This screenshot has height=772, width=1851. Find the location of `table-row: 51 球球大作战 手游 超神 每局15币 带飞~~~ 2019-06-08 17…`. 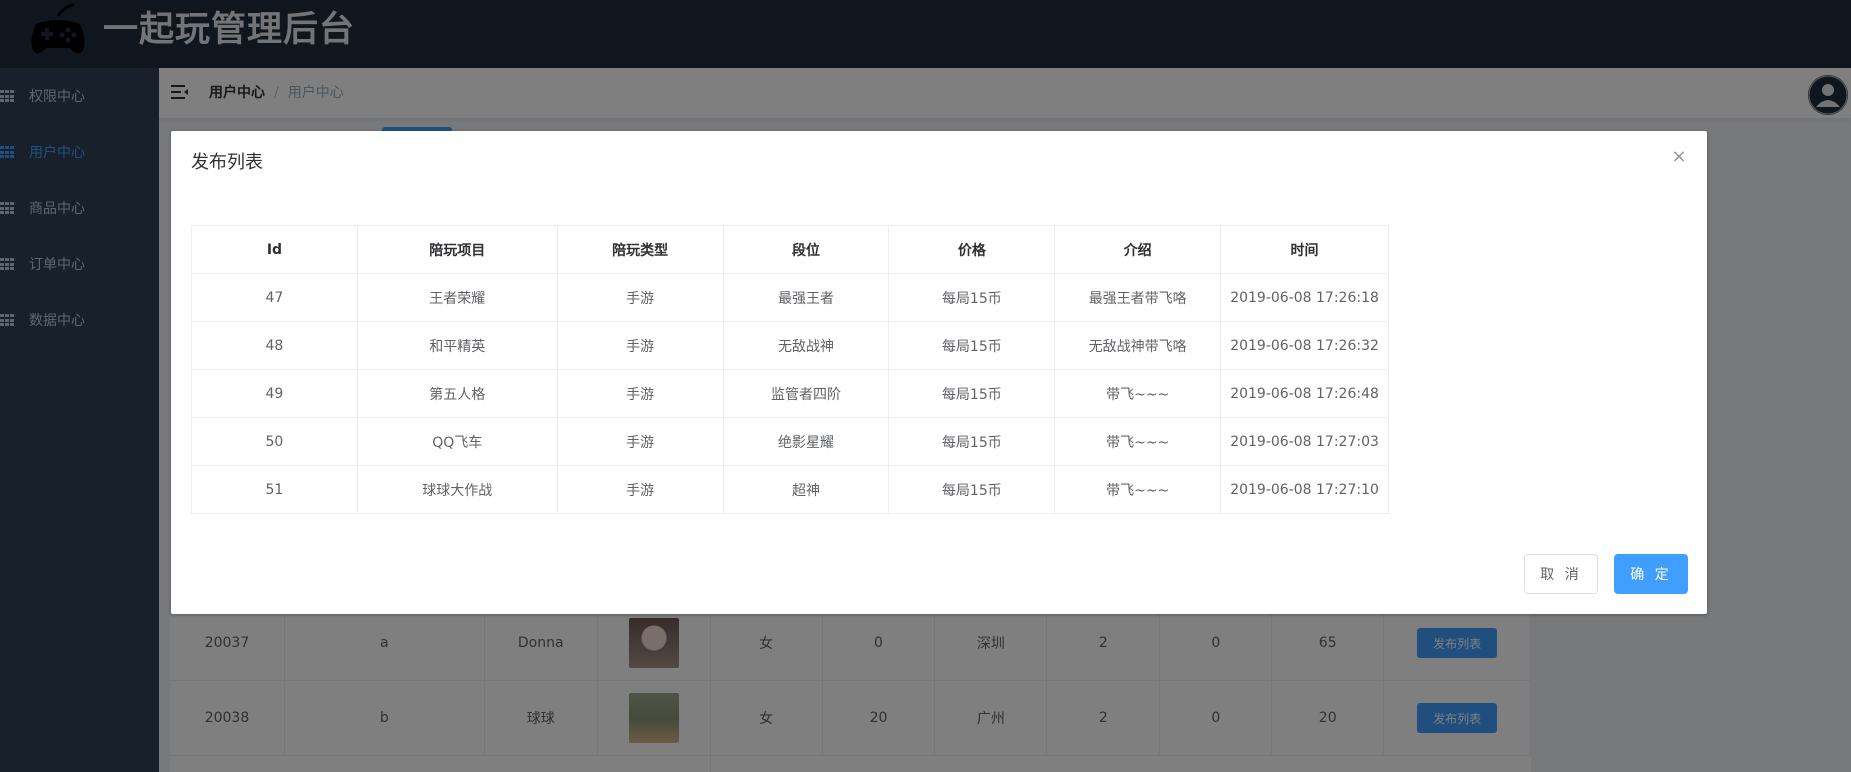

table-row: 51 球球大作战 手游 超神 每局15币 带飞~~~ 2019-06-08 17… is located at coordinates (790, 490).